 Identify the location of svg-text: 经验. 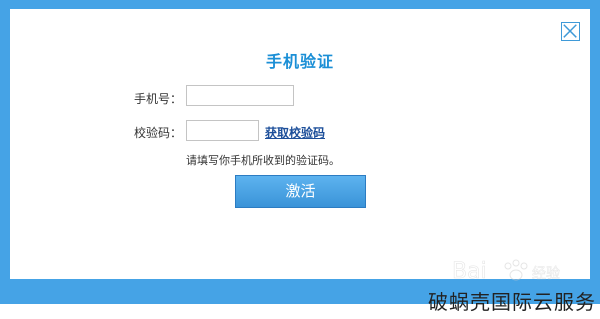
(546, 274).